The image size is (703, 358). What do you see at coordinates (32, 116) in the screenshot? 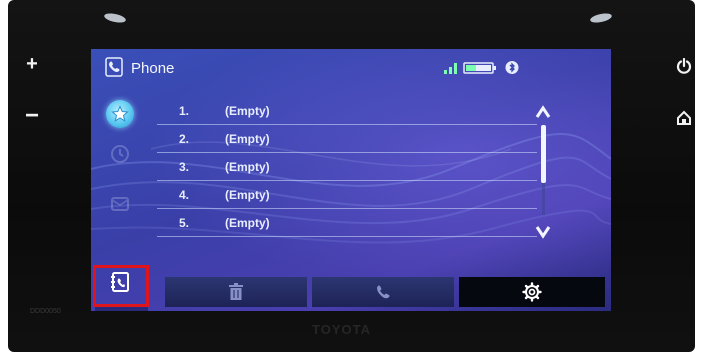
I see `volume-down-button: −` at bounding box center [32, 116].